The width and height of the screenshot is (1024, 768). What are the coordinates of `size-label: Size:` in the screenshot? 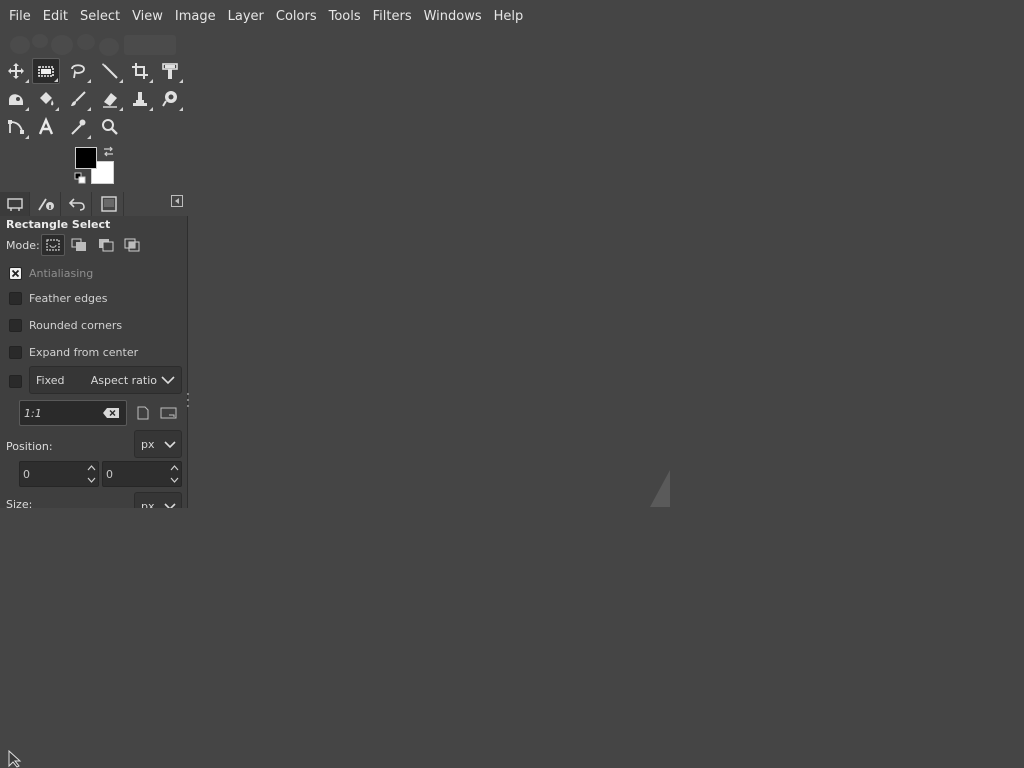 It's located at (19, 503).